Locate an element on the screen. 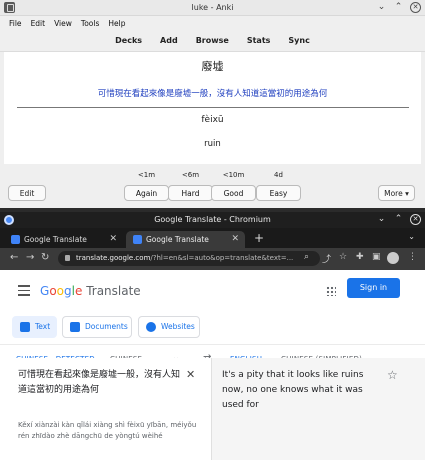 This screenshot has width=425, height=460. document-icon is located at coordinates (75, 327).